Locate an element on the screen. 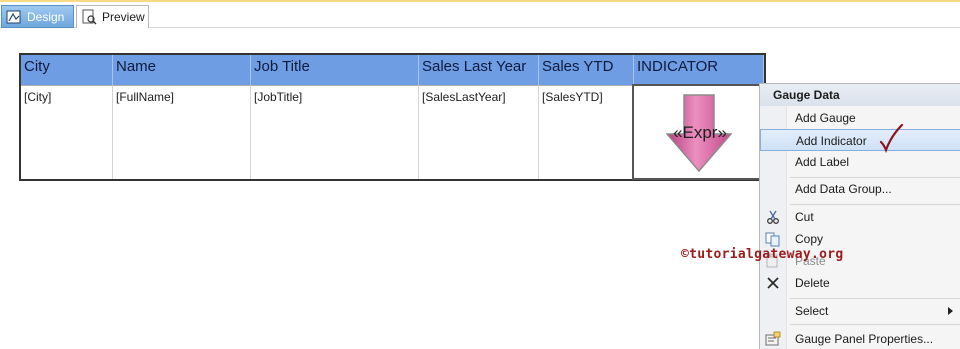  tab-preview: Preview is located at coordinates (112, 16).